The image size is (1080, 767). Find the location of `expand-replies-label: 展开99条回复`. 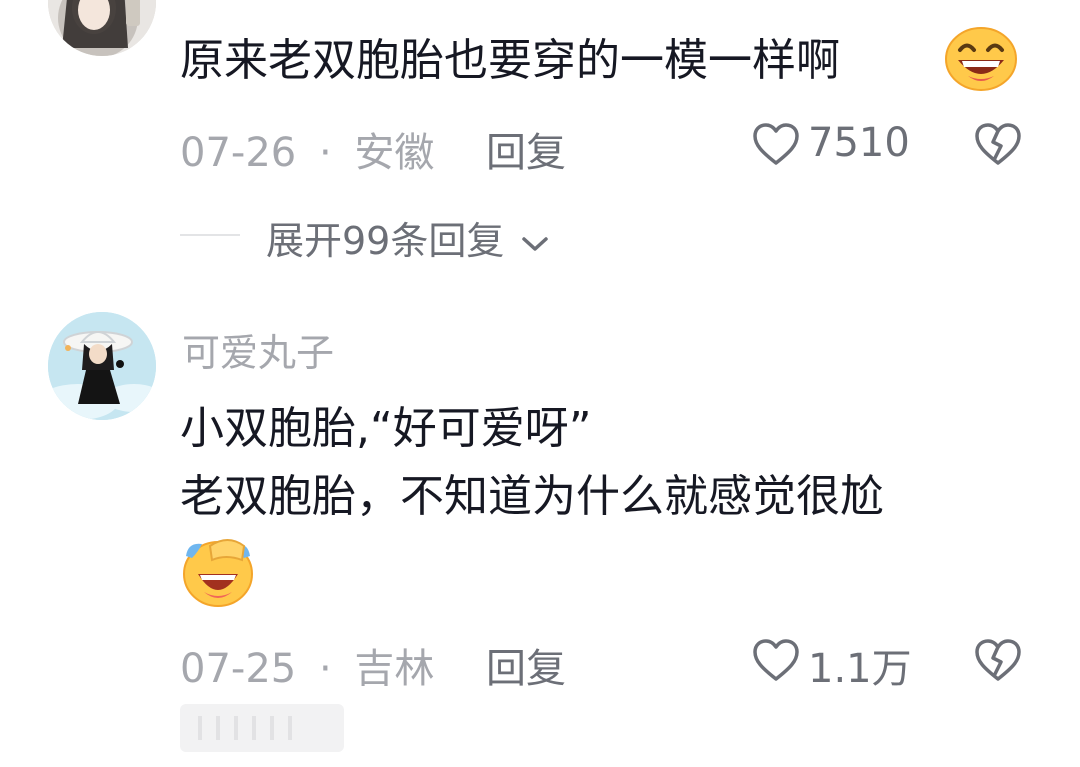

expand-replies-label: 展开99条回复 is located at coordinates (385, 241).